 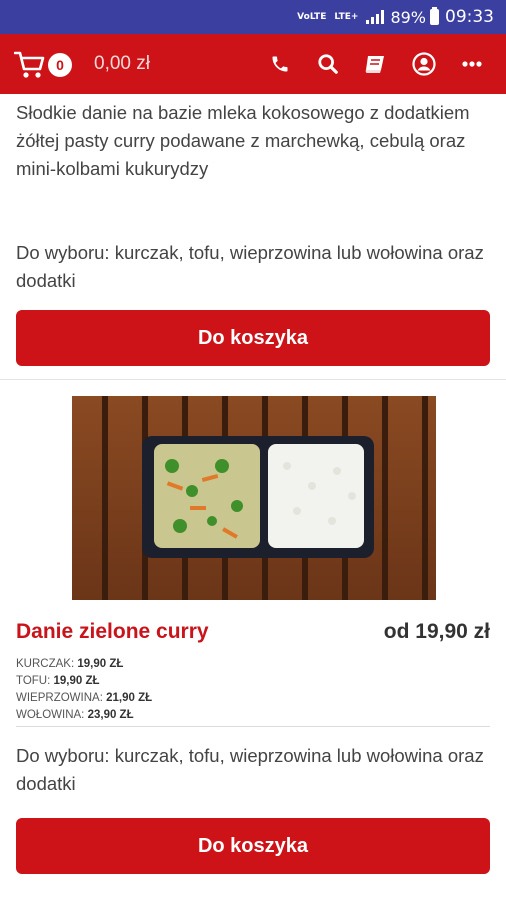 What do you see at coordinates (75, 715) in the screenshot?
I see `variant-row: WOŁOWINA: 23,90 ZŁ` at bounding box center [75, 715].